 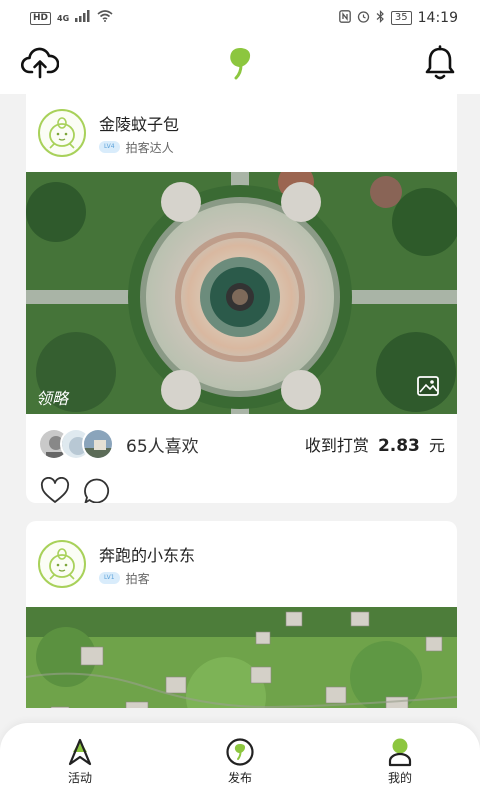 What do you see at coordinates (53, 398) in the screenshot?
I see `photo-watermark: 领略` at bounding box center [53, 398].